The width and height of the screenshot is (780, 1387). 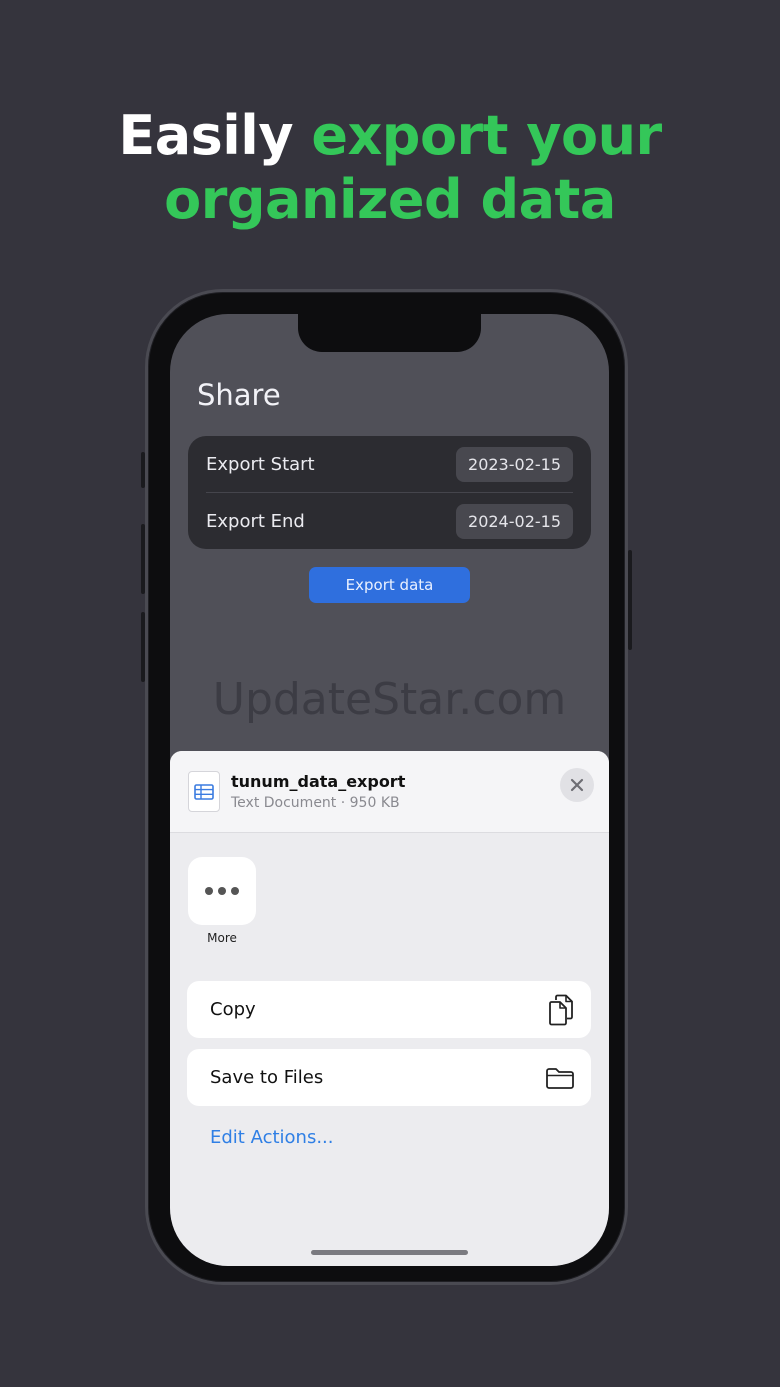 What do you see at coordinates (267, 1077) in the screenshot?
I see `save-to-files-label: Save to Files` at bounding box center [267, 1077].